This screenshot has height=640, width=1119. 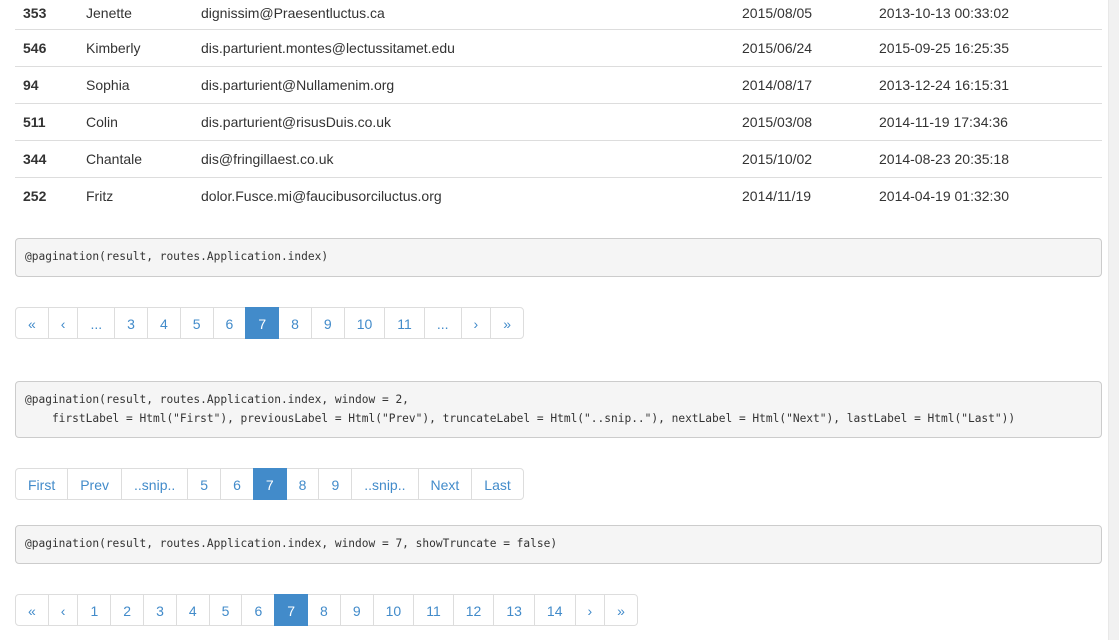 I want to click on cell-timestamp: 2014-11-19 17:34:36, so click(x=986, y=122).